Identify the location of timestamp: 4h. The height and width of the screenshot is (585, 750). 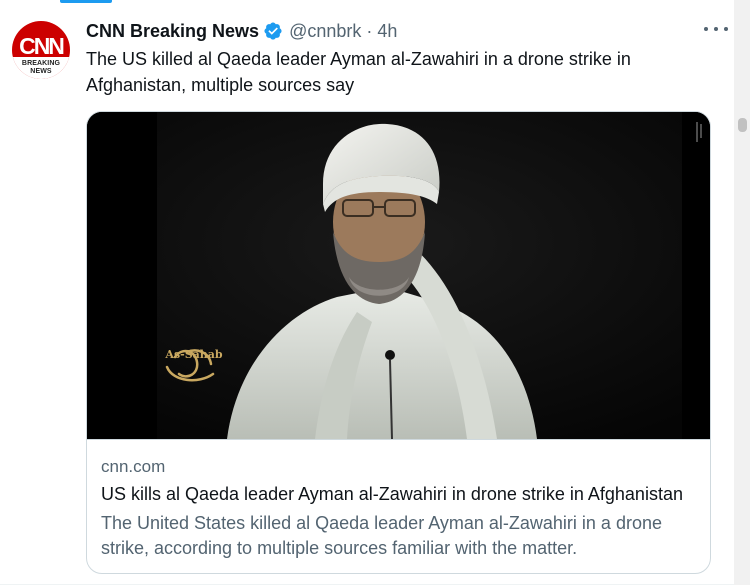
(387, 31).